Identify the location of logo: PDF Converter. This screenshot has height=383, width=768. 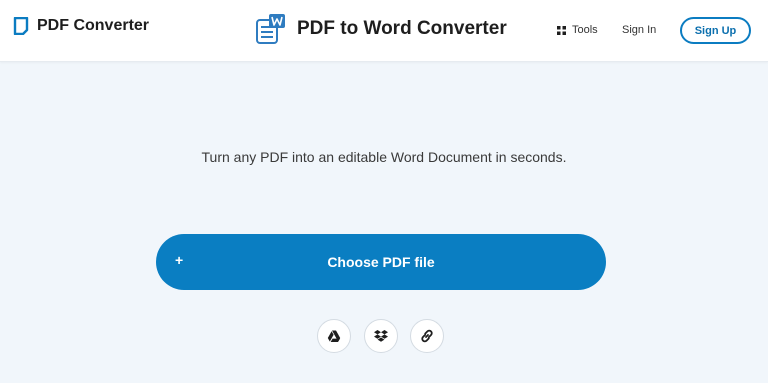
(81, 26).